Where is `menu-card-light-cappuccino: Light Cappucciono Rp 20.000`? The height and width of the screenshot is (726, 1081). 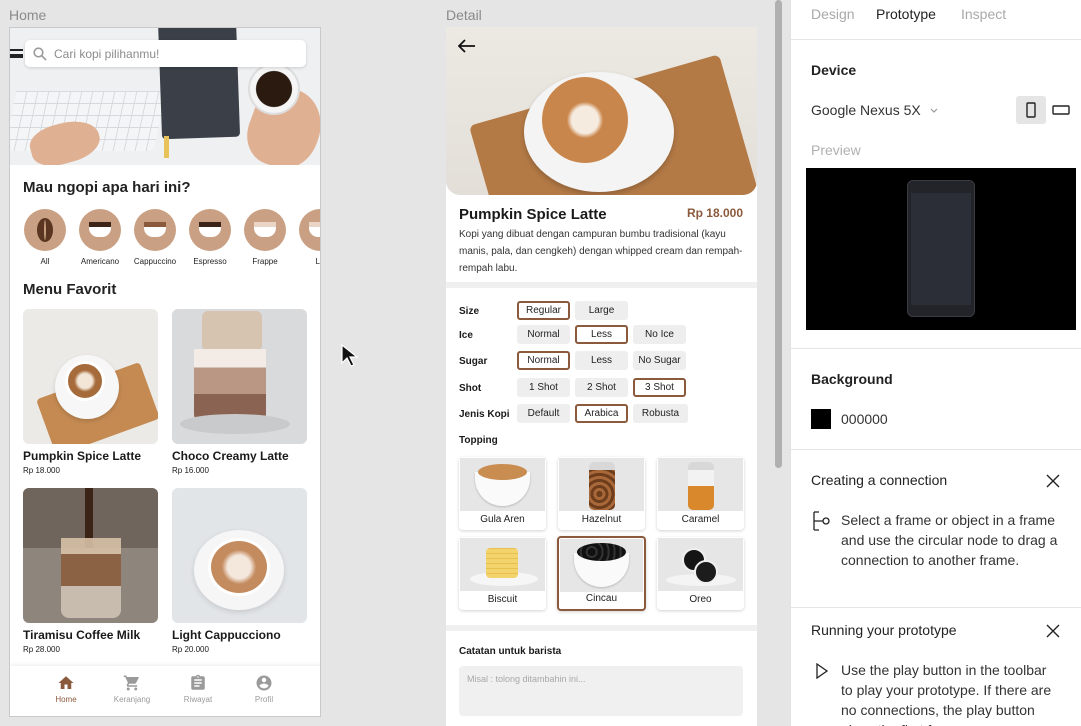
menu-card-light-cappuccino: Light Cappucciono Rp 20.000 is located at coordinates (239, 571).